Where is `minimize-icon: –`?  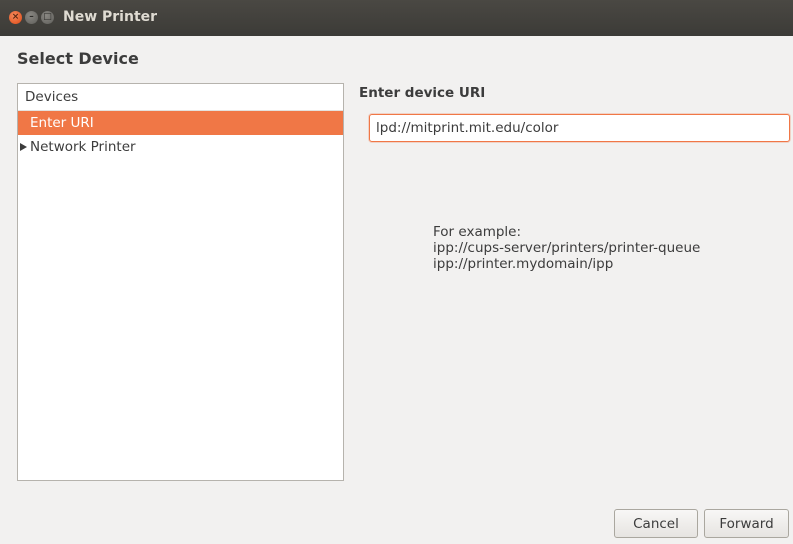
minimize-icon: – is located at coordinates (31, 17).